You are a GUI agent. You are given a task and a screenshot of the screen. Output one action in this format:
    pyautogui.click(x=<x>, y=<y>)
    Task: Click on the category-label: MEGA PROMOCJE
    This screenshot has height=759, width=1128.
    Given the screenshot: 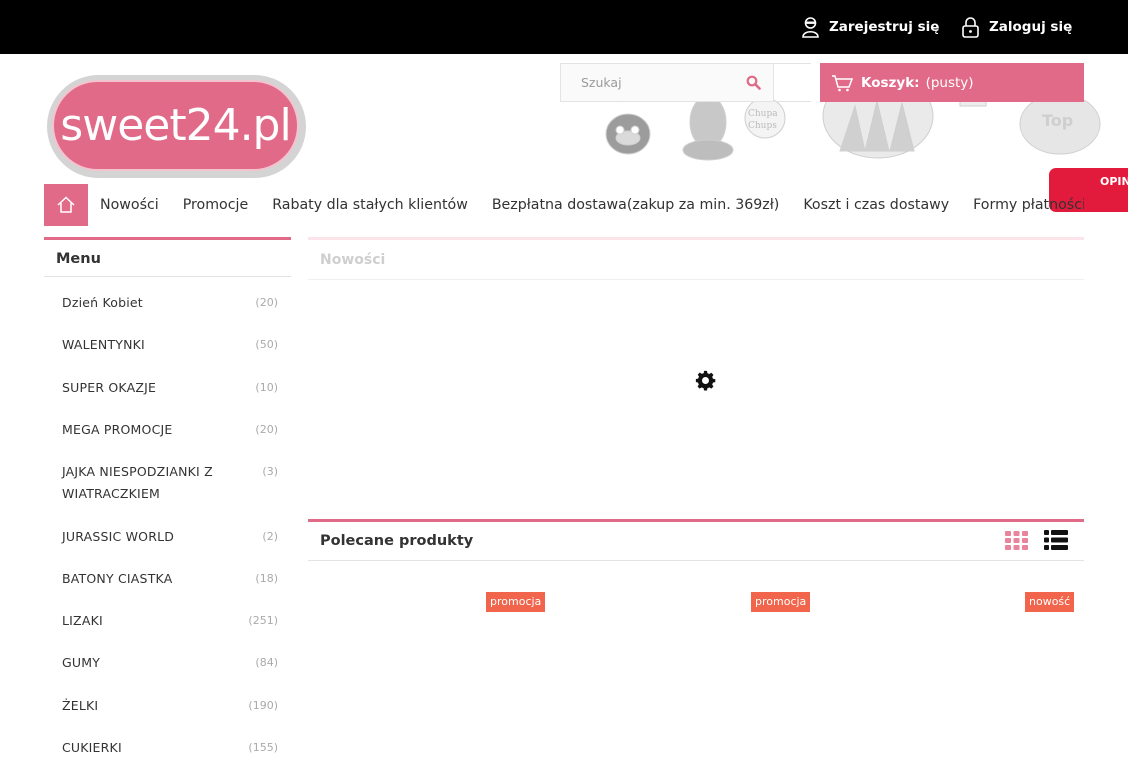 What is the action you would take?
    pyautogui.click(x=117, y=429)
    